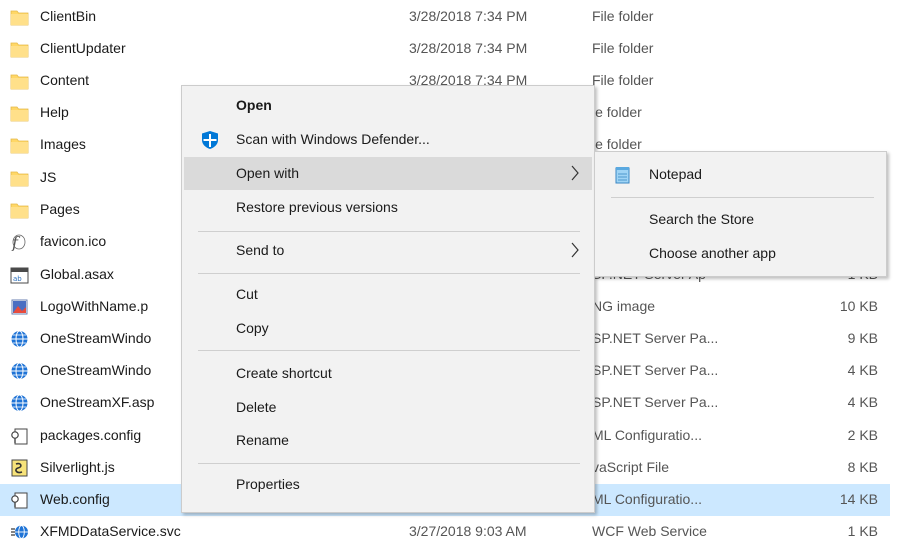 Image resolution: width=919 pixels, height=548 pixels. What do you see at coordinates (73, 241) in the screenshot?
I see `file-name: favicon.ico` at bounding box center [73, 241].